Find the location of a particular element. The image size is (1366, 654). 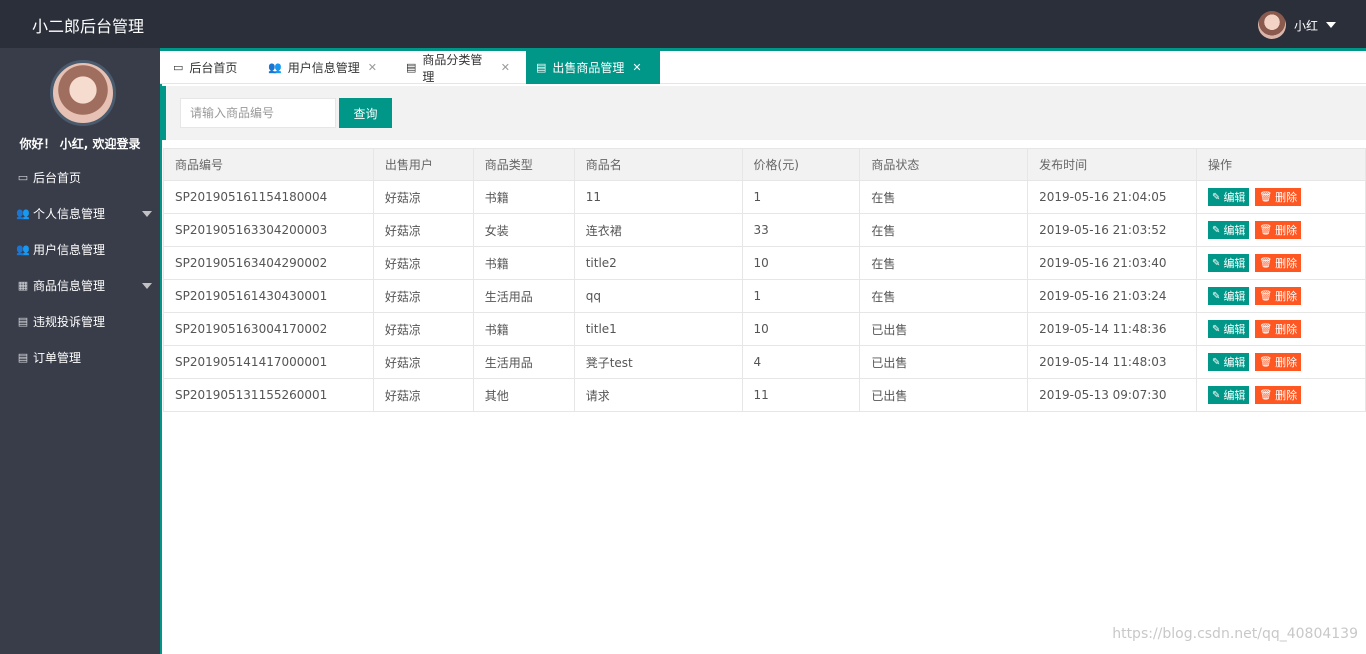

user-menu: 小红 is located at coordinates (1296, 25).